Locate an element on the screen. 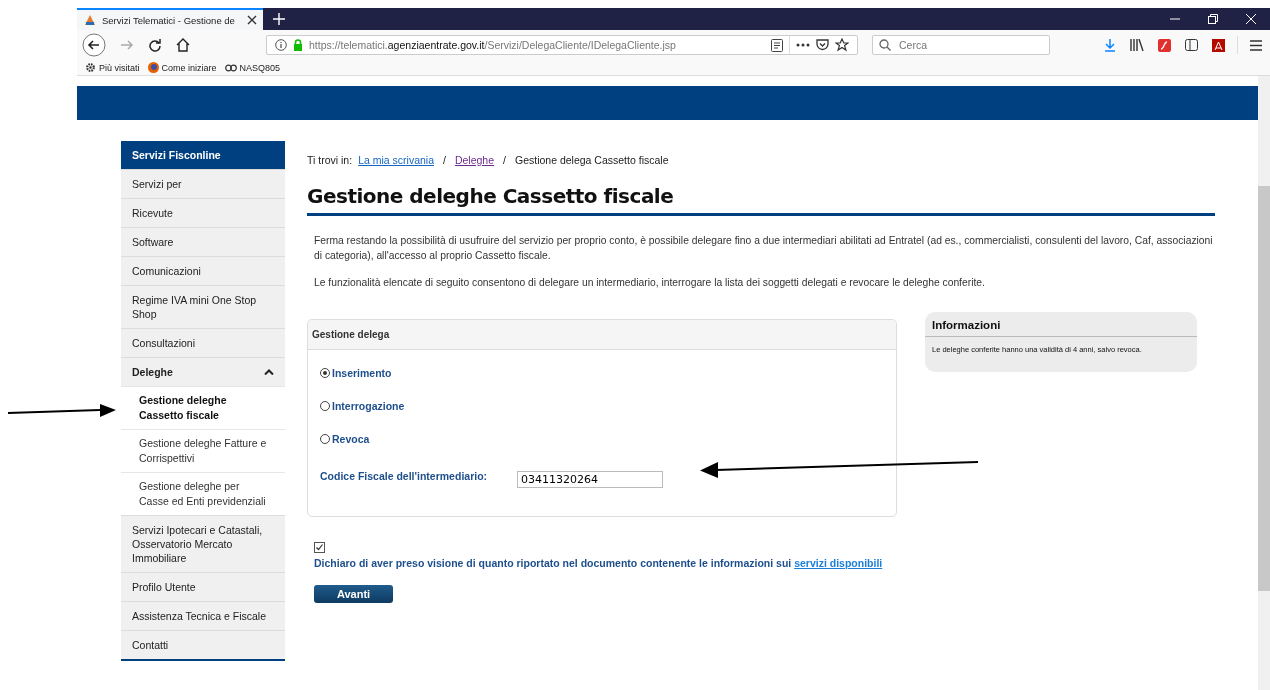 This screenshot has height=690, width=1270. search-field: Cerca is located at coordinates (969, 45).